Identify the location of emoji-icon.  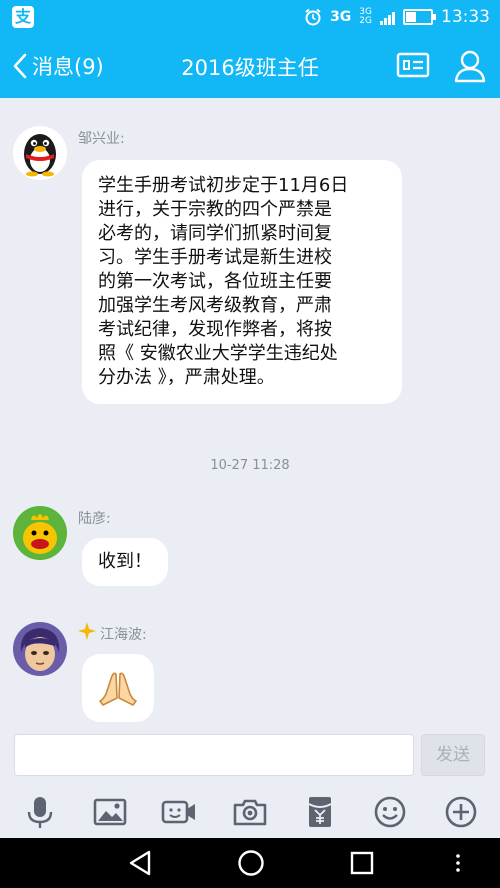
(390, 812).